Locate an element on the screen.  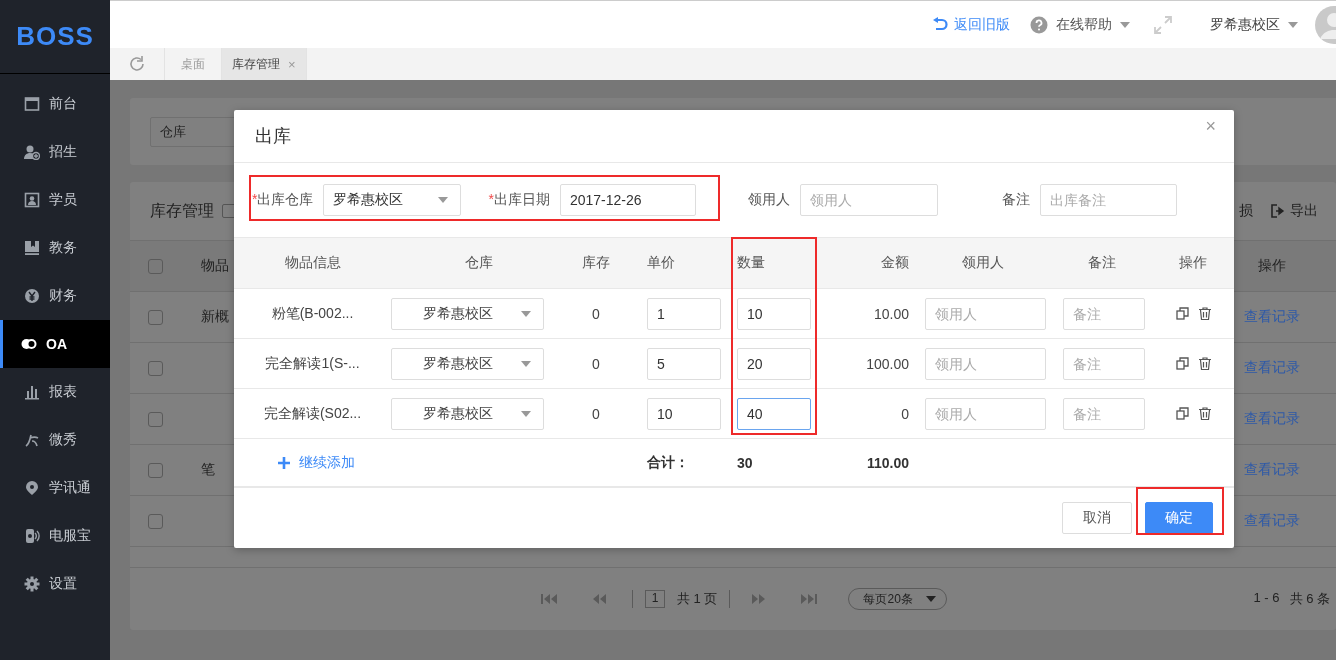
export-icon is located at coordinates (1278, 211).